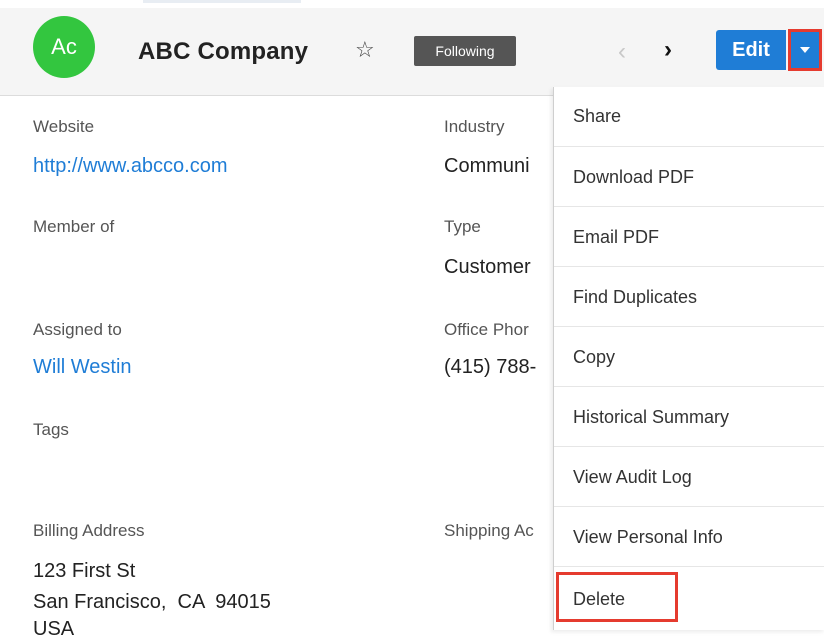  What do you see at coordinates (64, 47) in the screenshot?
I see `company-avatar: Ac` at bounding box center [64, 47].